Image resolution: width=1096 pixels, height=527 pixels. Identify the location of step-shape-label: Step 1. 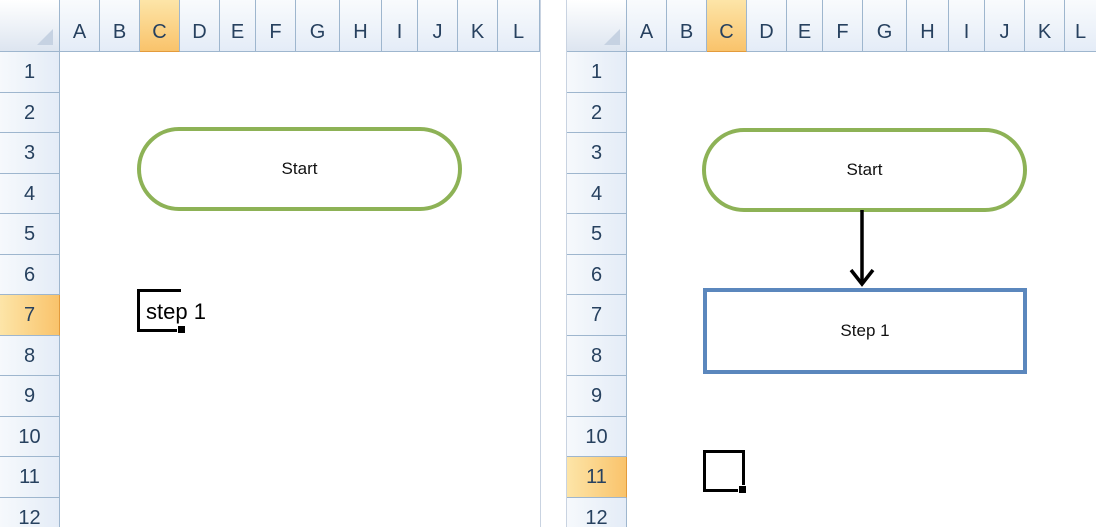
(865, 330).